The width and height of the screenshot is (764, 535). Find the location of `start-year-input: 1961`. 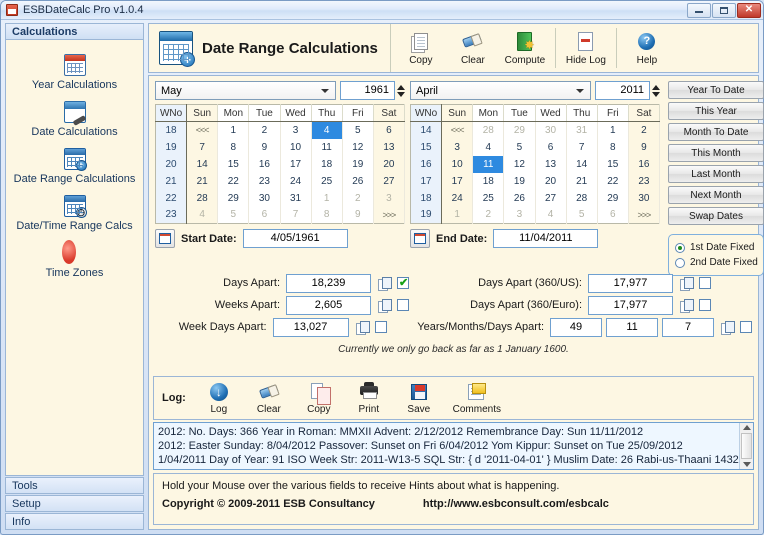

start-year-input: 1961 is located at coordinates (367, 90).